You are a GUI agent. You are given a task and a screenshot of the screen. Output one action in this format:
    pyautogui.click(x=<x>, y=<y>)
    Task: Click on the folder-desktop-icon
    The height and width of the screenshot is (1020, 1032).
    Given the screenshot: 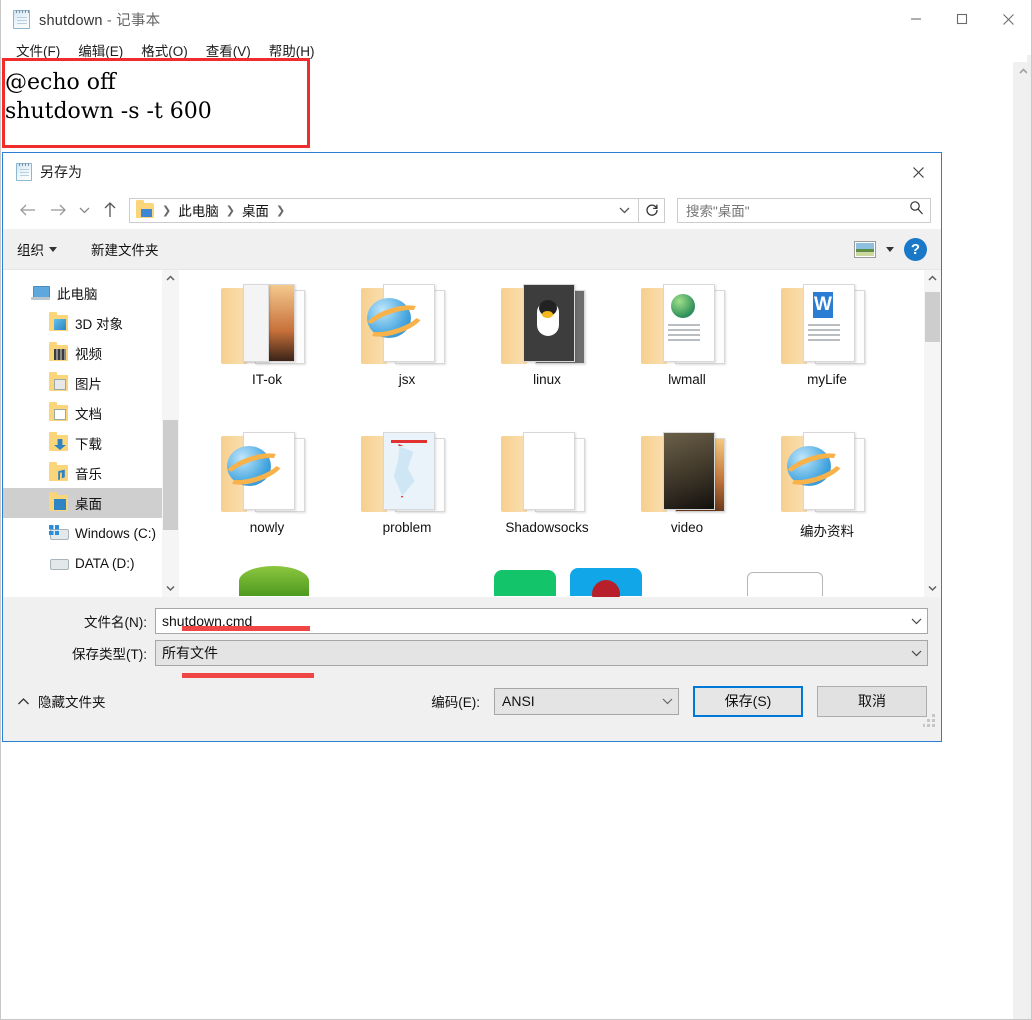 What is the action you would take?
    pyautogui.click(x=58, y=501)
    